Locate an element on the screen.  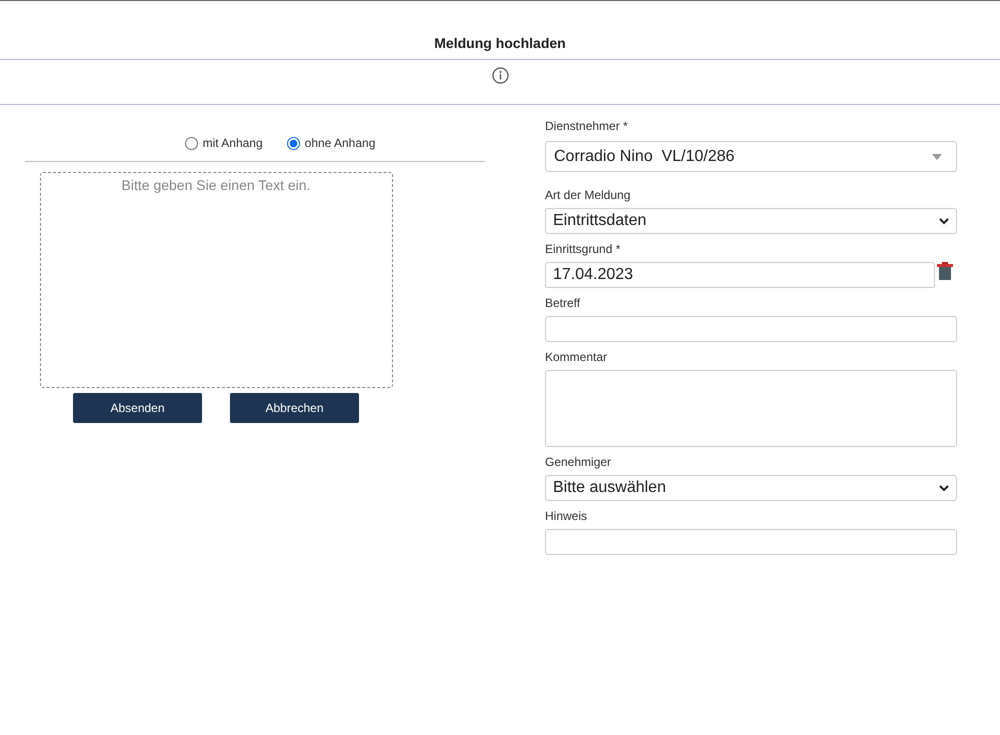
trash-icon is located at coordinates (945, 271).